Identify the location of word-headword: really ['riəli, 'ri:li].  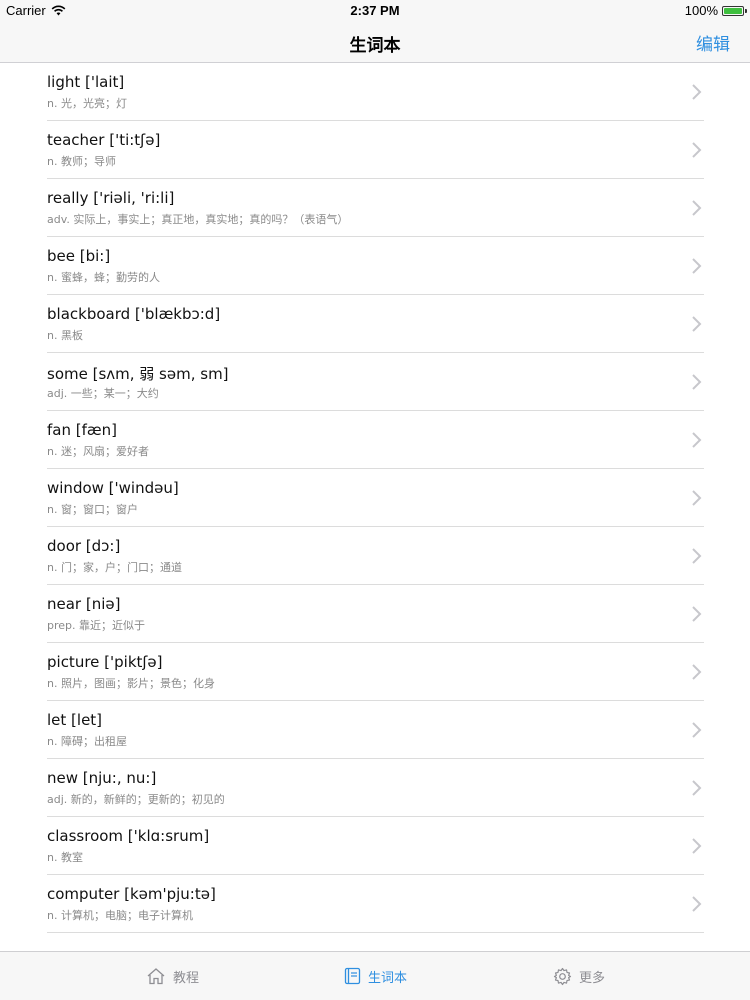
(111, 198).